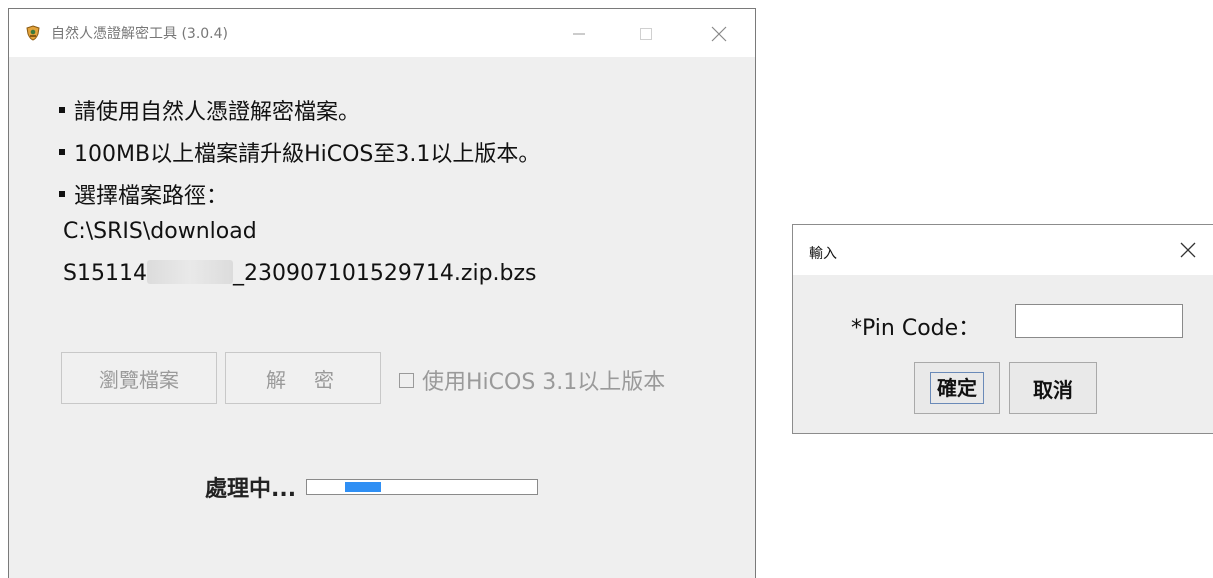  What do you see at coordinates (299, 194) in the screenshot?
I see `instruction-item: 選擇檔案路徑：` at bounding box center [299, 194].